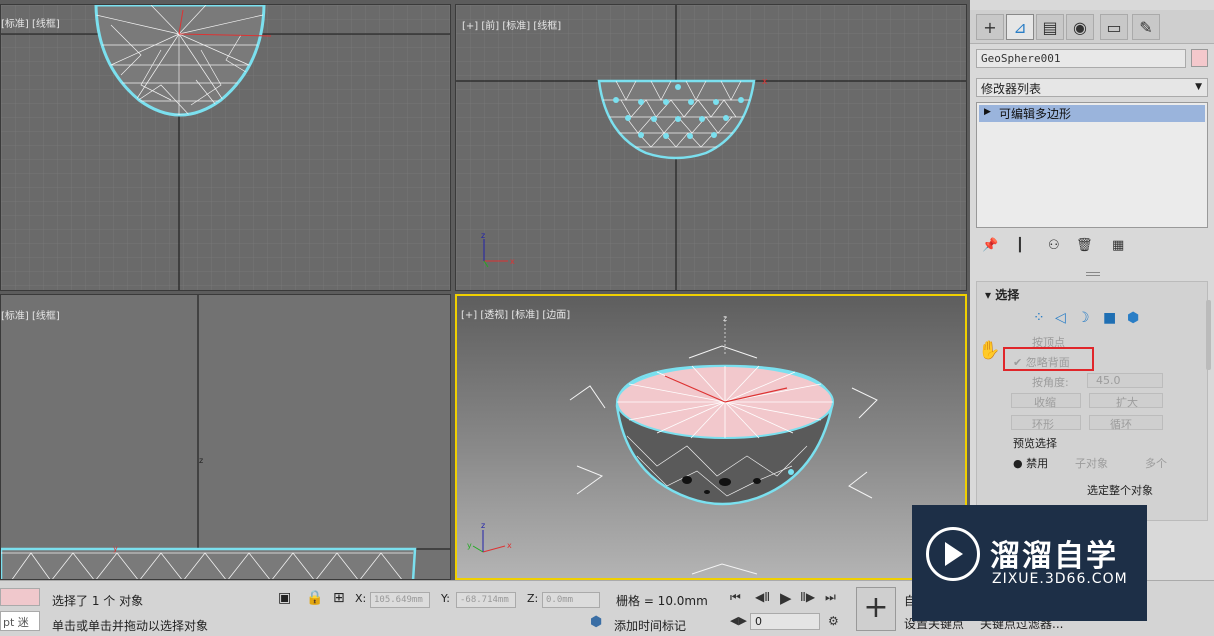  What do you see at coordinates (469, 545) in the screenshot?
I see `persp-gizmo-y-label: y` at bounding box center [469, 545].